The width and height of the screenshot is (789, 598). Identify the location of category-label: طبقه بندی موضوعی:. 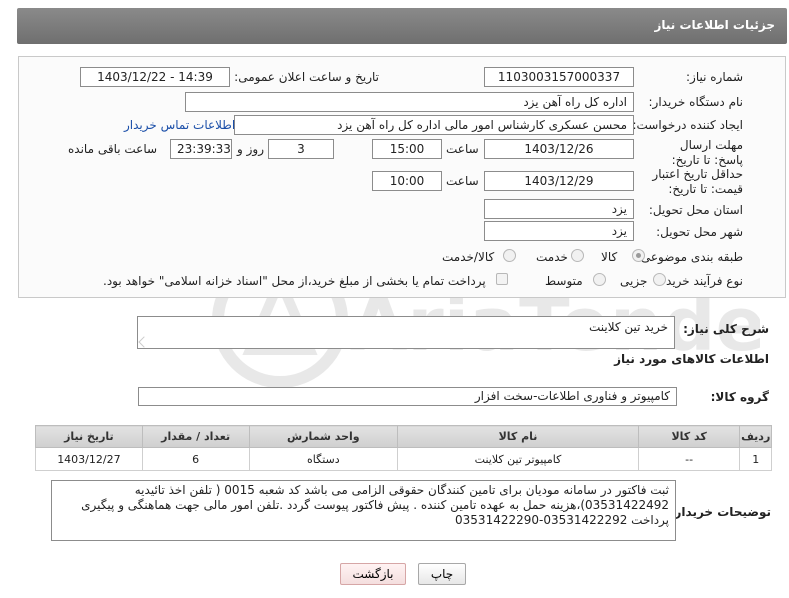
(689, 257).